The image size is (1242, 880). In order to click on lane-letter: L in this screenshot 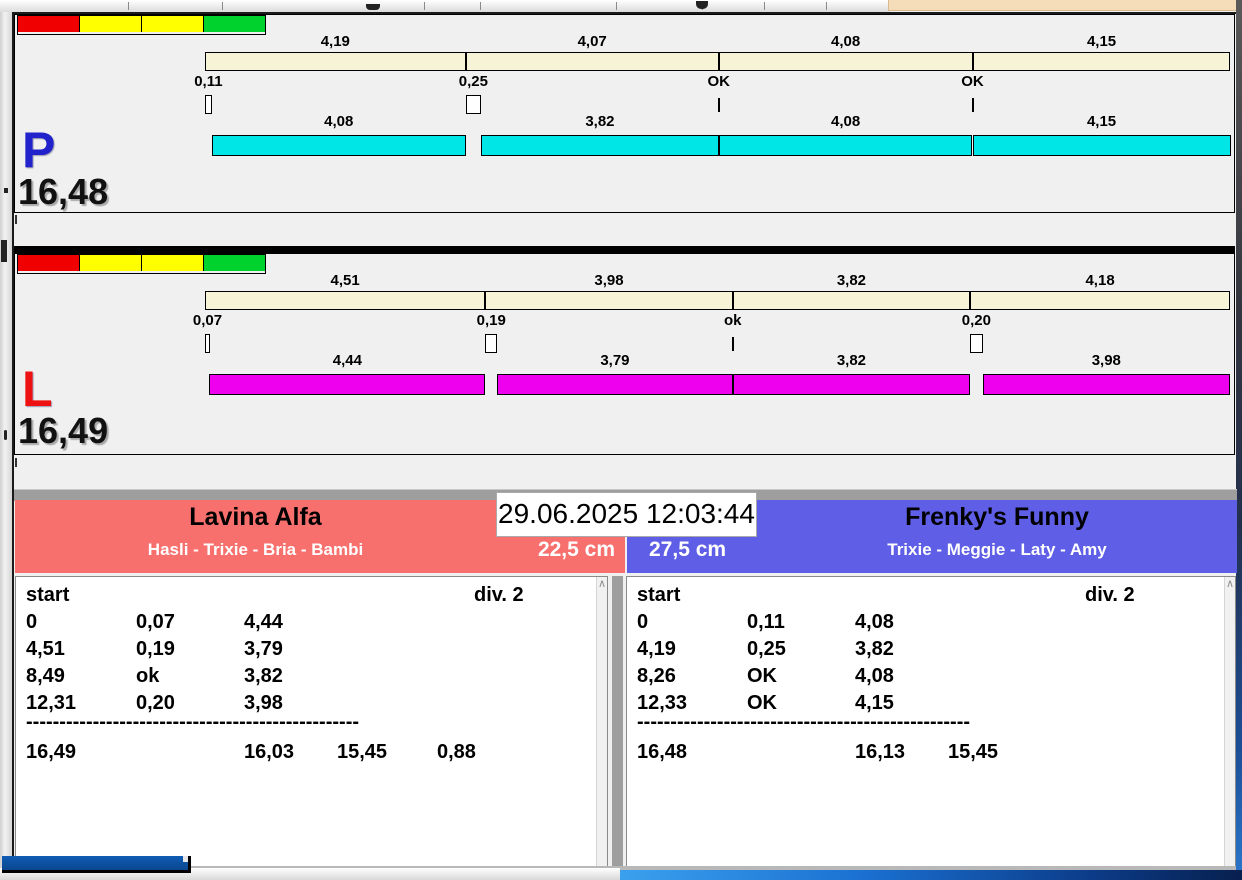, I will do `click(37, 389)`.